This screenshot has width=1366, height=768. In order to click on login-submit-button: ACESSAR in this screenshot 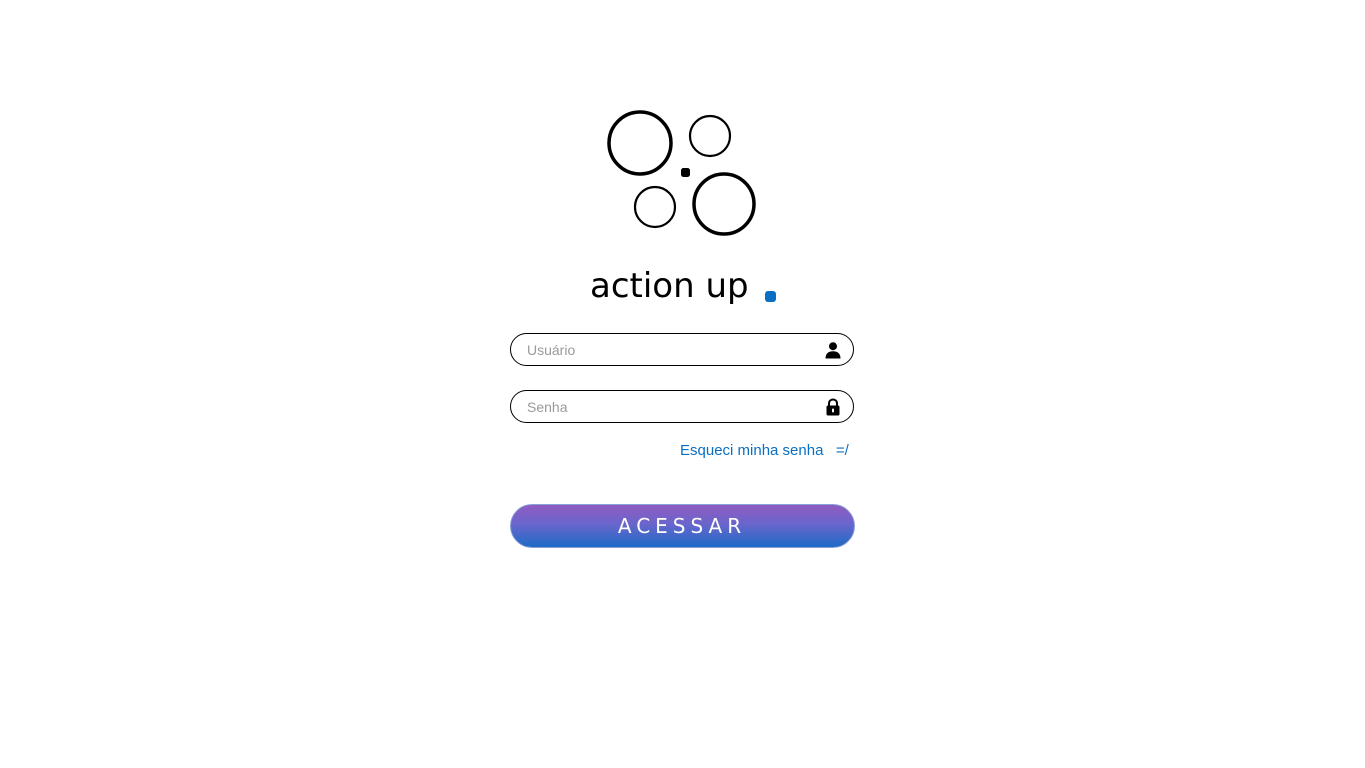, I will do `click(682, 526)`.